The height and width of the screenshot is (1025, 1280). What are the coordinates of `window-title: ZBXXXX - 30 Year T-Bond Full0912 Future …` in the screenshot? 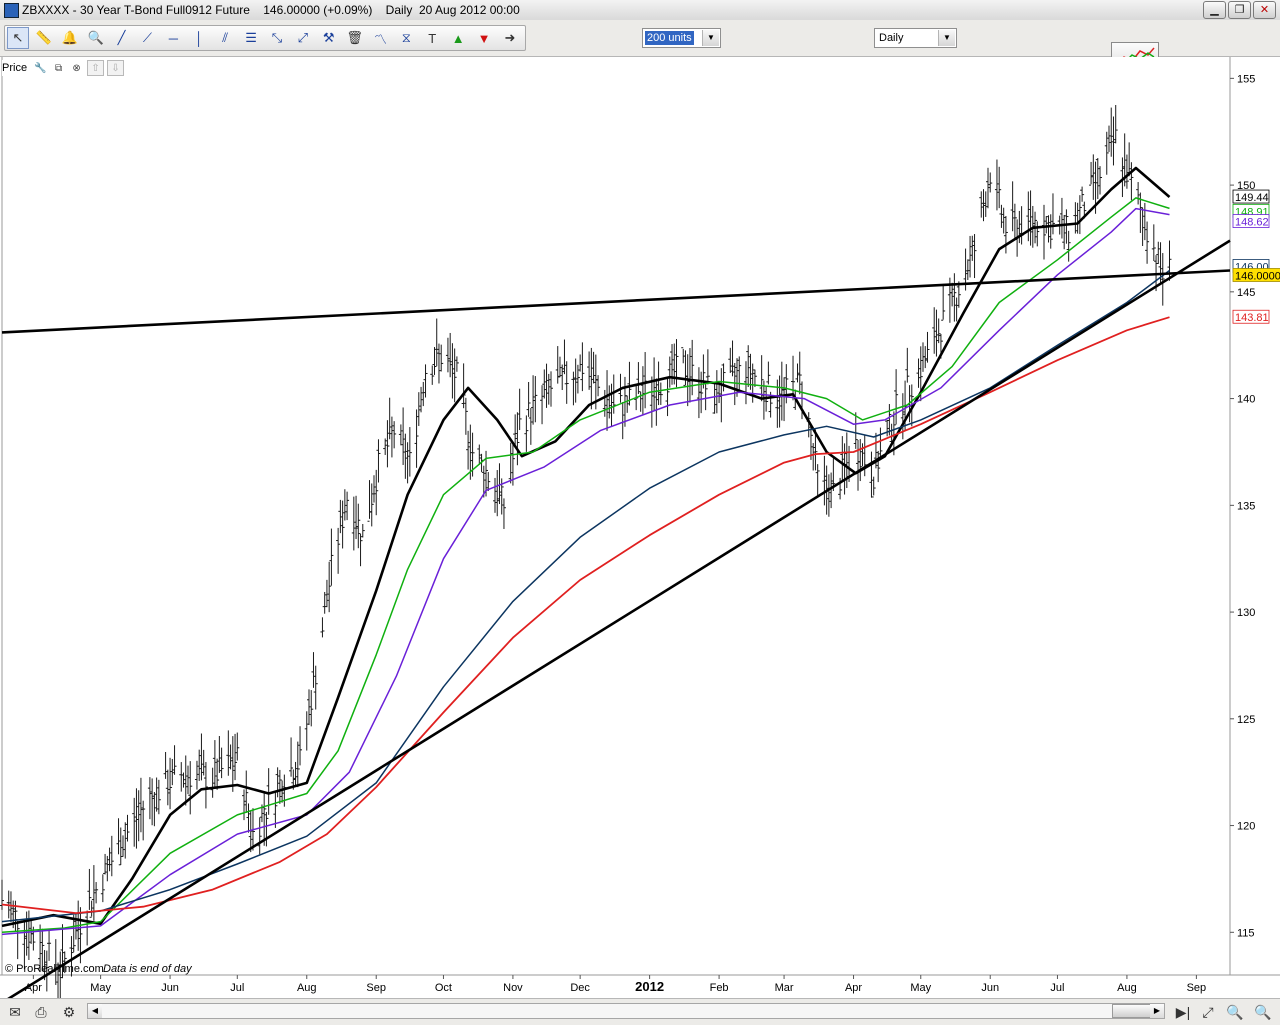 It's located at (271, 10).